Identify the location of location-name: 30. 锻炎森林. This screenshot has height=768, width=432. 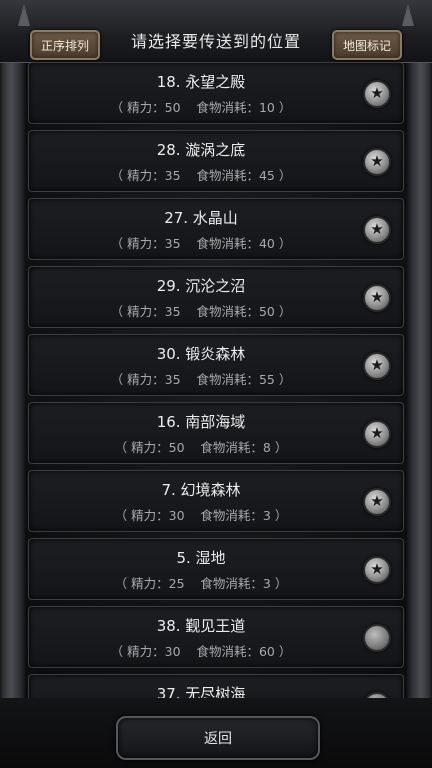
(201, 354).